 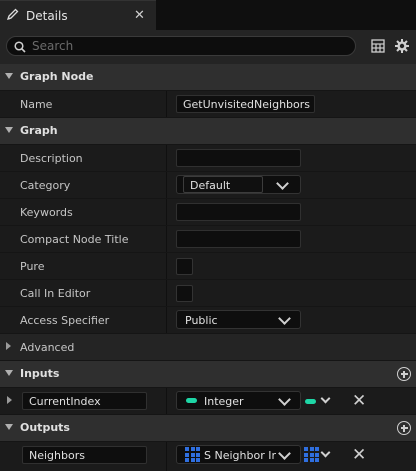 What do you see at coordinates (20, 47) in the screenshot?
I see `search-icon` at bounding box center [20, 47].